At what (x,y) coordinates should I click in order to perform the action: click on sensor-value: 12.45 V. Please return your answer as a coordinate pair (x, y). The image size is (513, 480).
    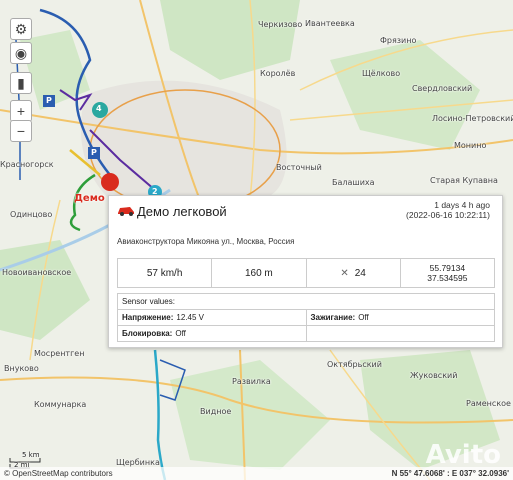
    Looking at the image, I should click on (190, 317).